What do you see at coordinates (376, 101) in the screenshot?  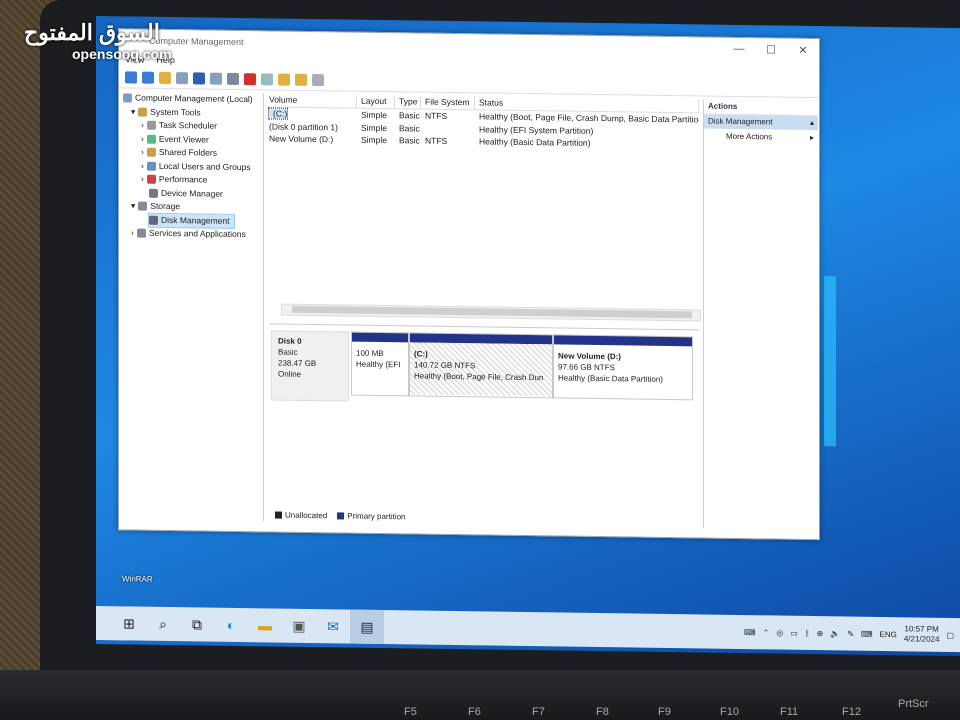 I see `column-layout: Layout` at bounding box center [376, 101].